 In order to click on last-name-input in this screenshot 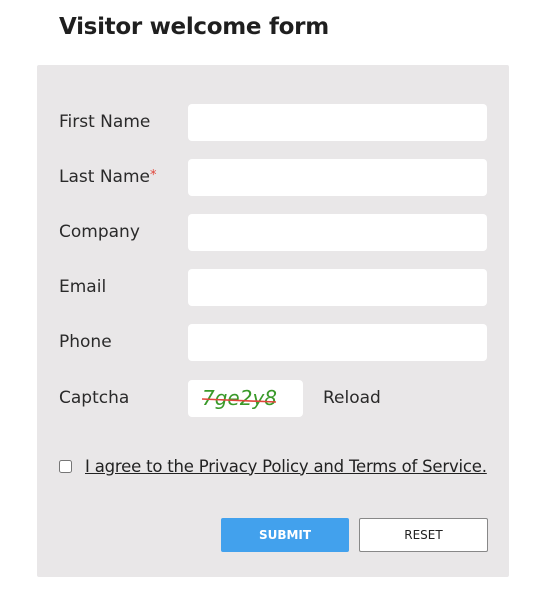, I will do `click(337, 177)`.